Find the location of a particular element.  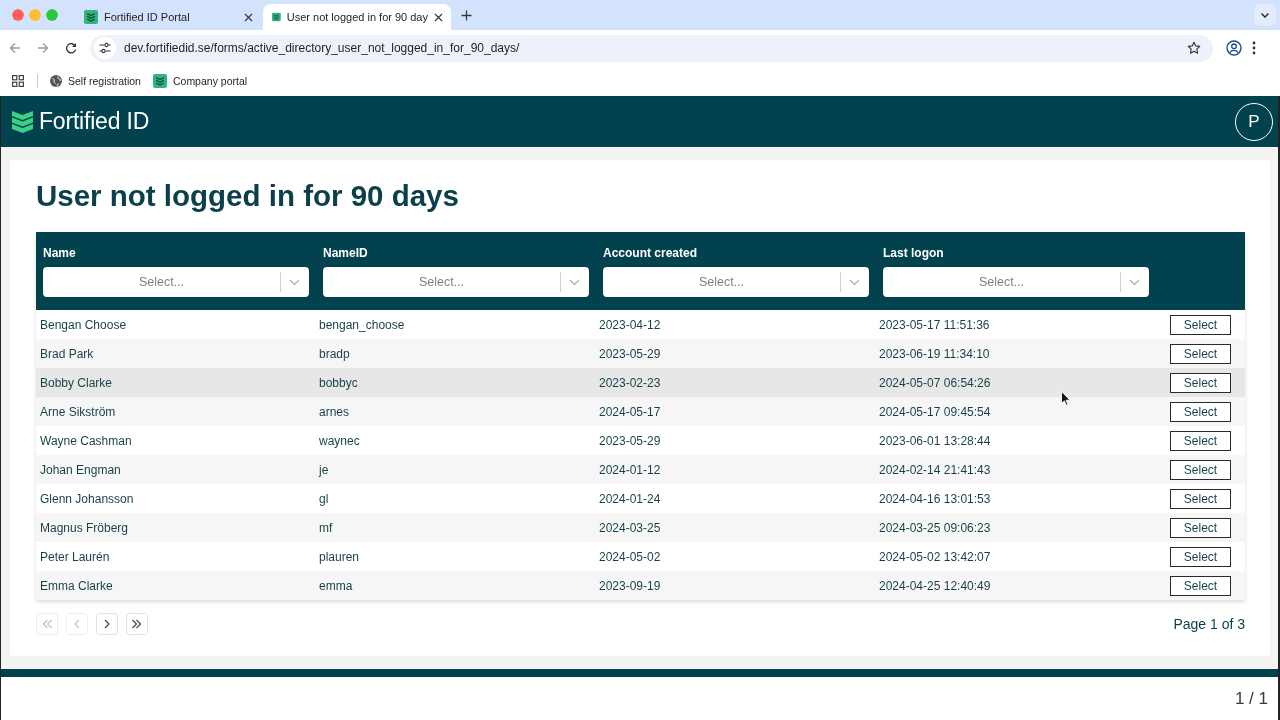

plus-icon is located at coordinates (466, 15).